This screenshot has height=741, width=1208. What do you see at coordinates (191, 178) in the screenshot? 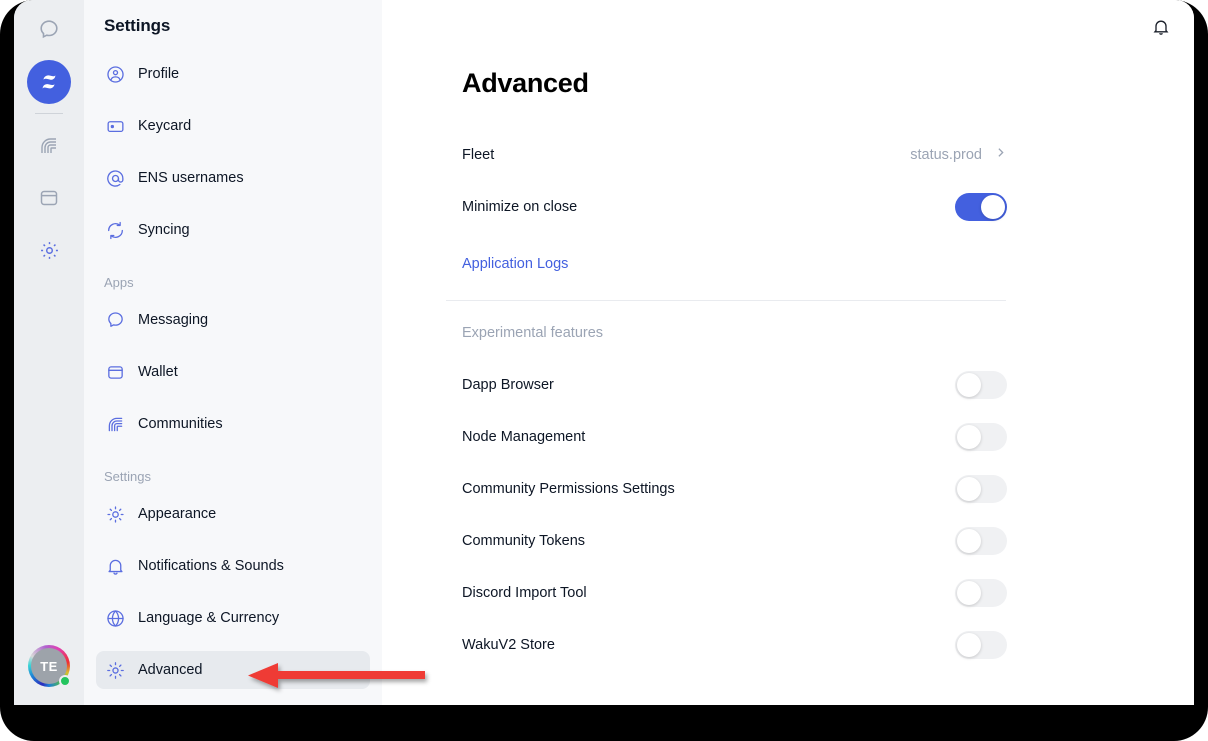
I see `sidebar-item-label: ENS usernames` at bounding box center [191, 178].